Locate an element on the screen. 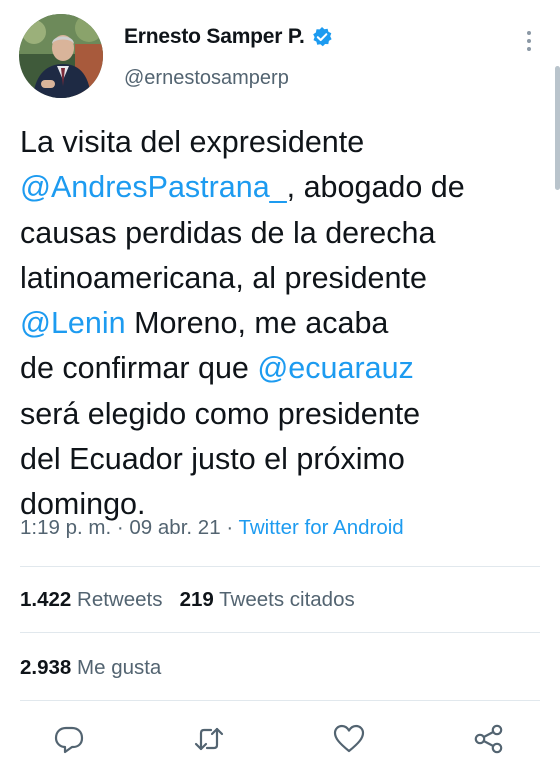  tweet-text-segment: será elegido como presidente is located at coordinates (220, 413).